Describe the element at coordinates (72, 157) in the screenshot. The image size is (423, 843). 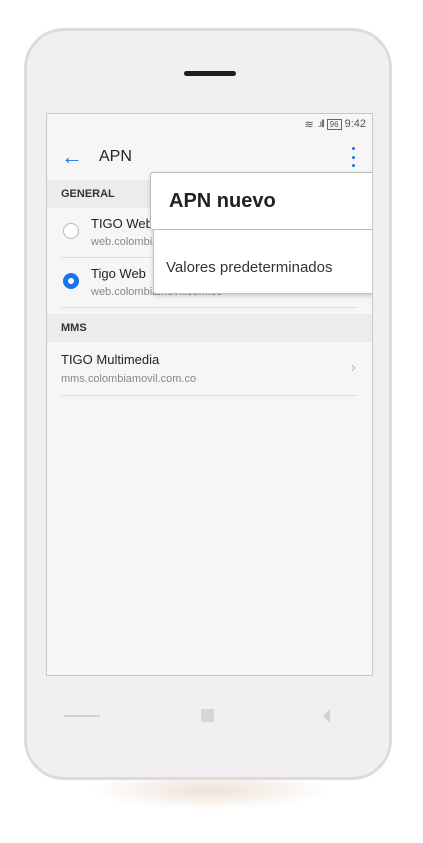
I see `arrow-left-icon: ←` at that location.